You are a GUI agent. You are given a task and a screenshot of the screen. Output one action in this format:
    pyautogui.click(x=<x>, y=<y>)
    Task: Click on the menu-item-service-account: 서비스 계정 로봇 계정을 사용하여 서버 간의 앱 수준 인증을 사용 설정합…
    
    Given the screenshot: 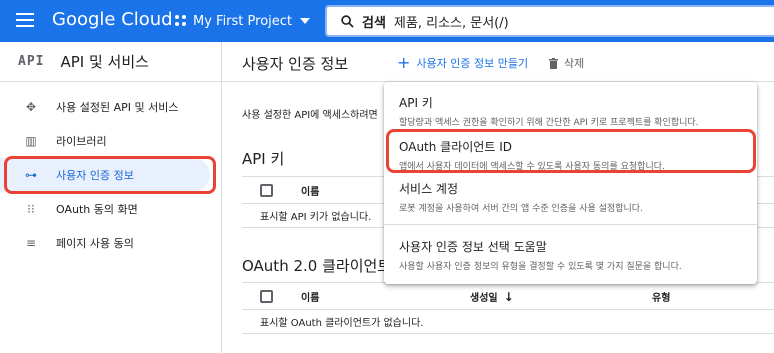 What is the action you would take?
    pyautogui.click(x=570, y=197)
    